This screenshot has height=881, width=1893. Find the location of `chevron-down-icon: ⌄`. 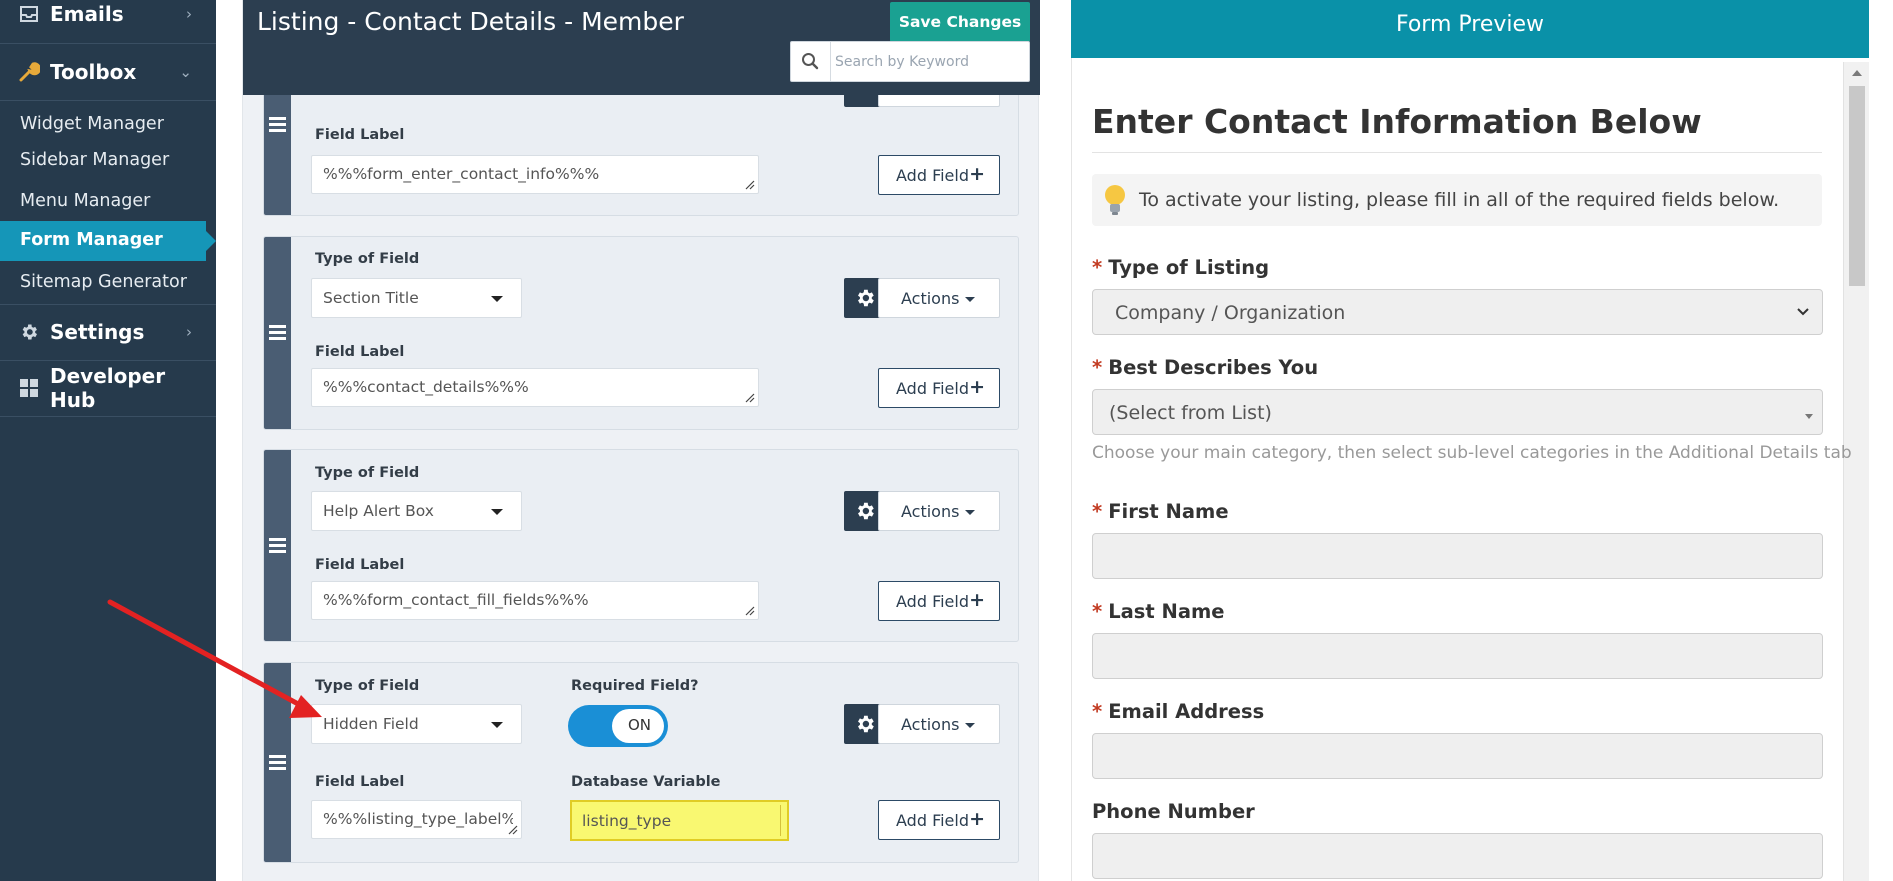

chevron-down-icon: ⌄ is located at coordinates (185, 72).